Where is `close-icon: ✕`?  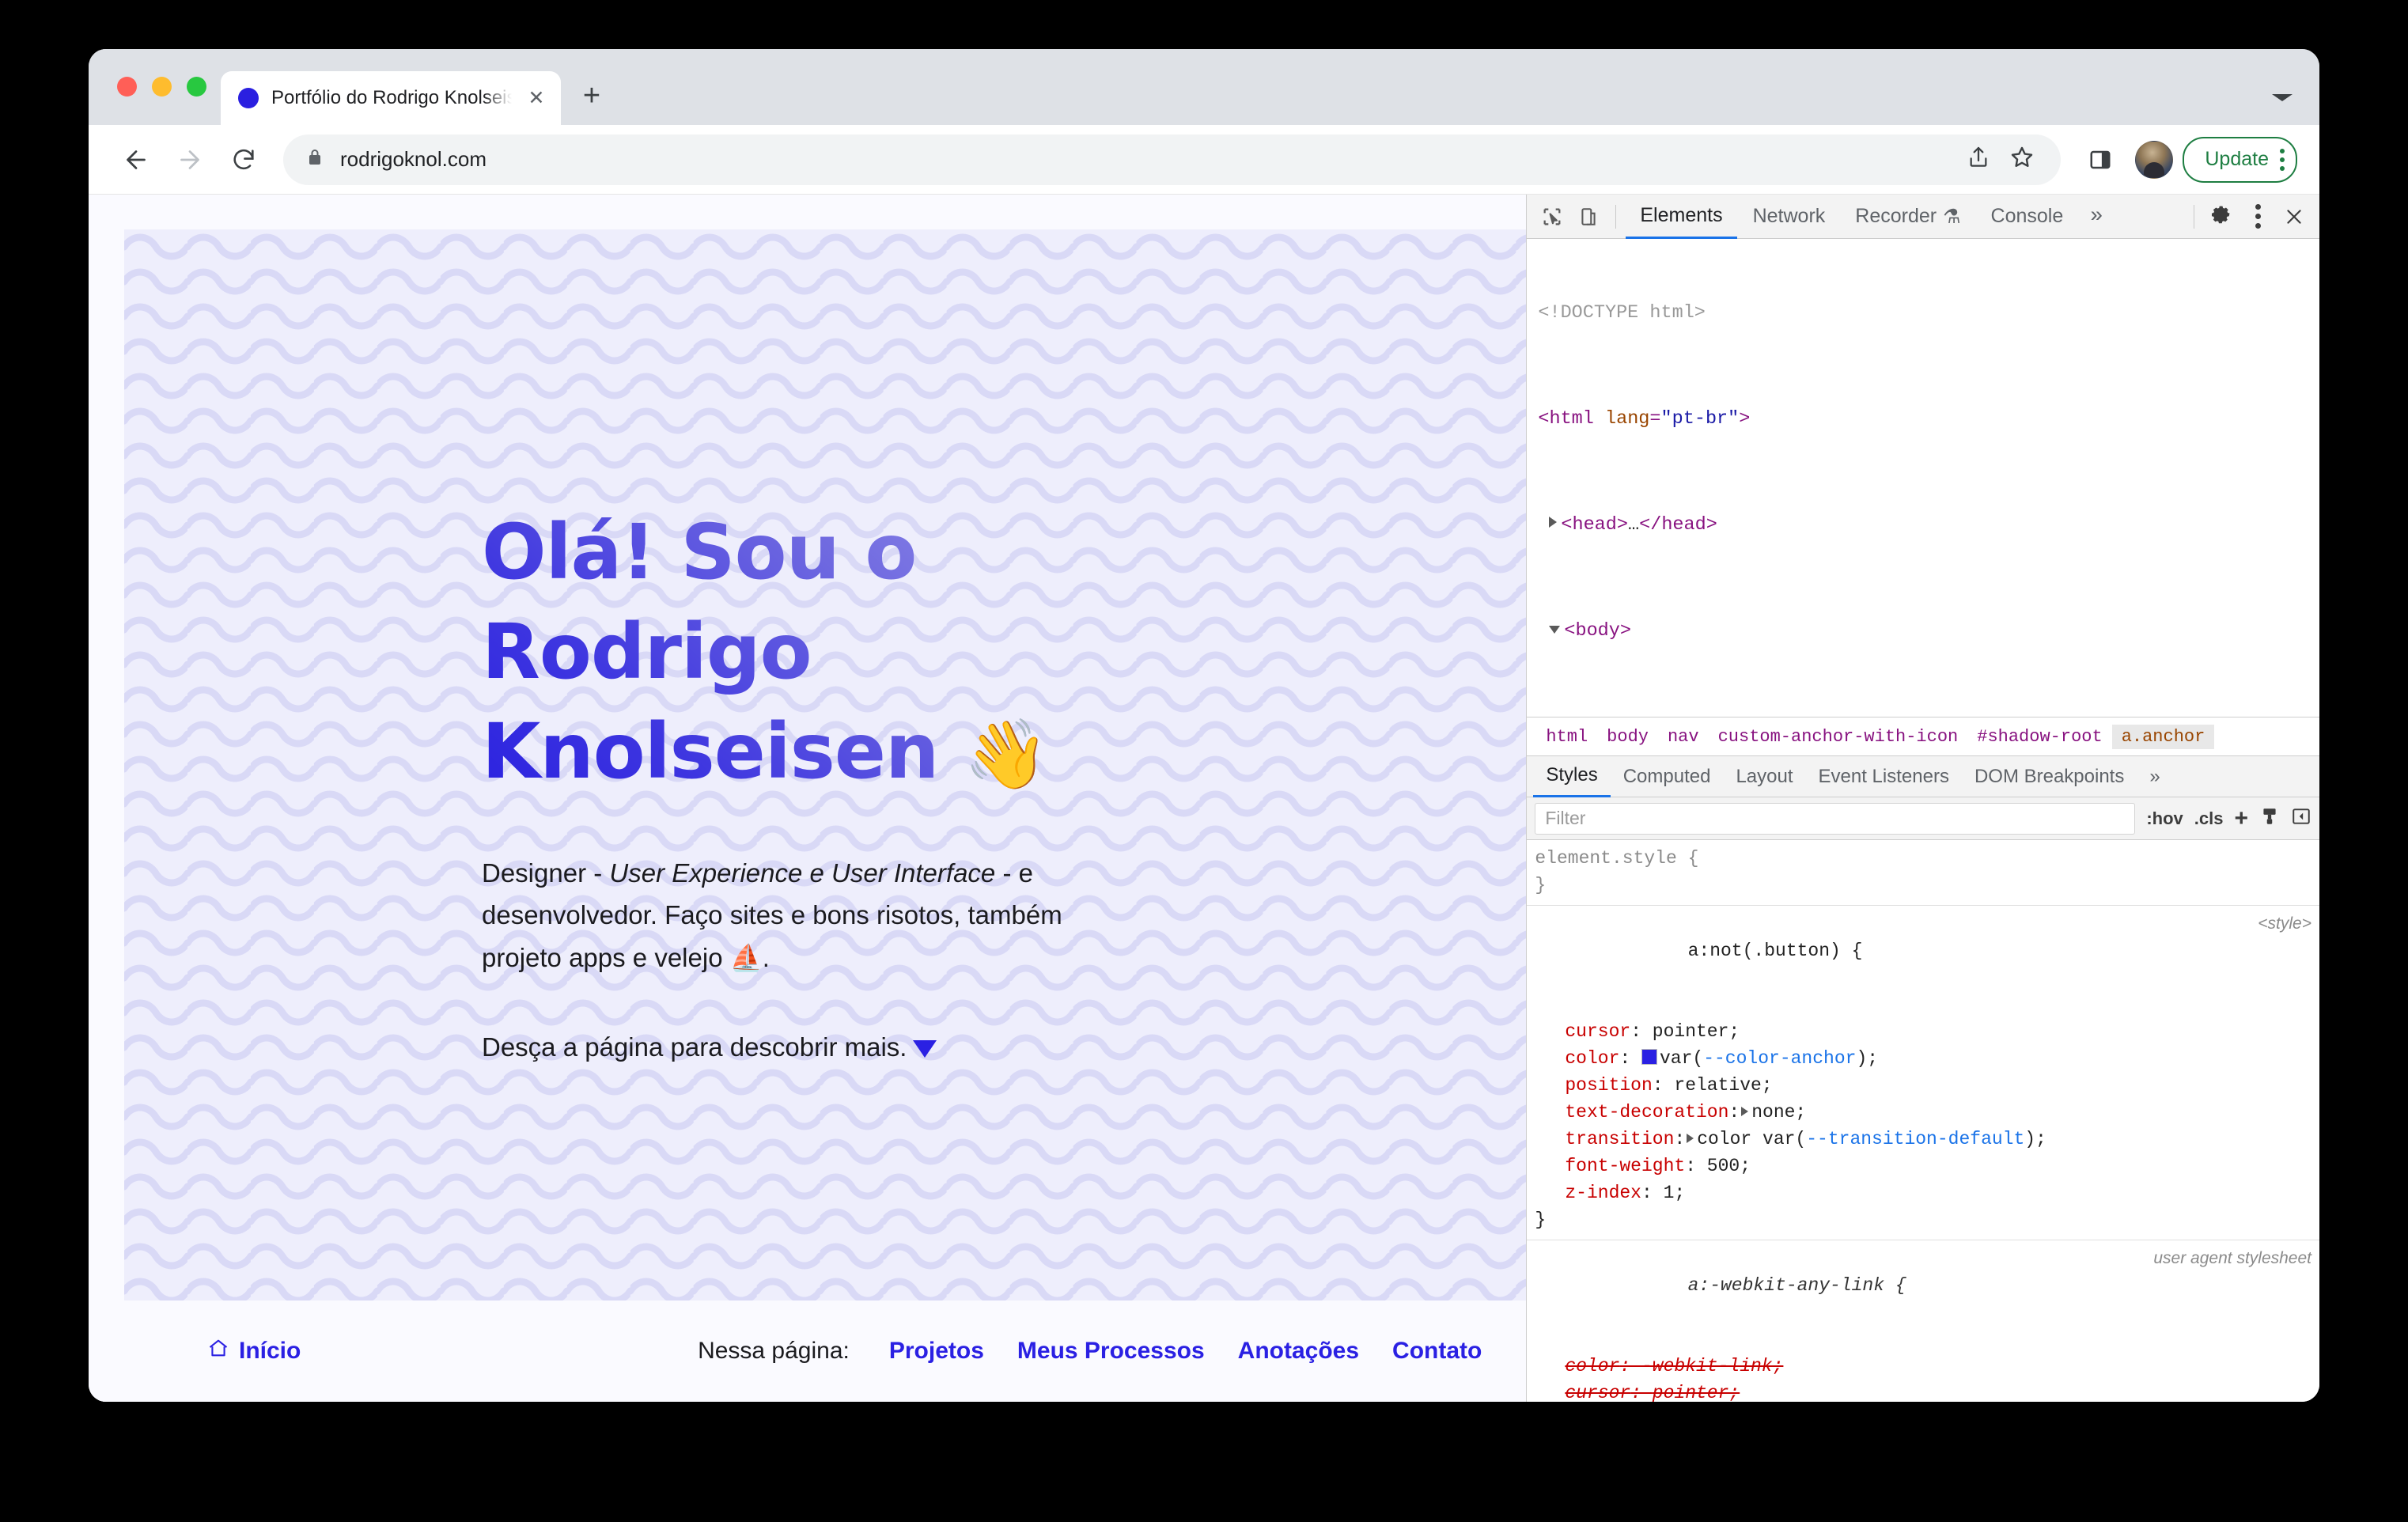
close-icon: ✕ is located at coordinates (536, 98).